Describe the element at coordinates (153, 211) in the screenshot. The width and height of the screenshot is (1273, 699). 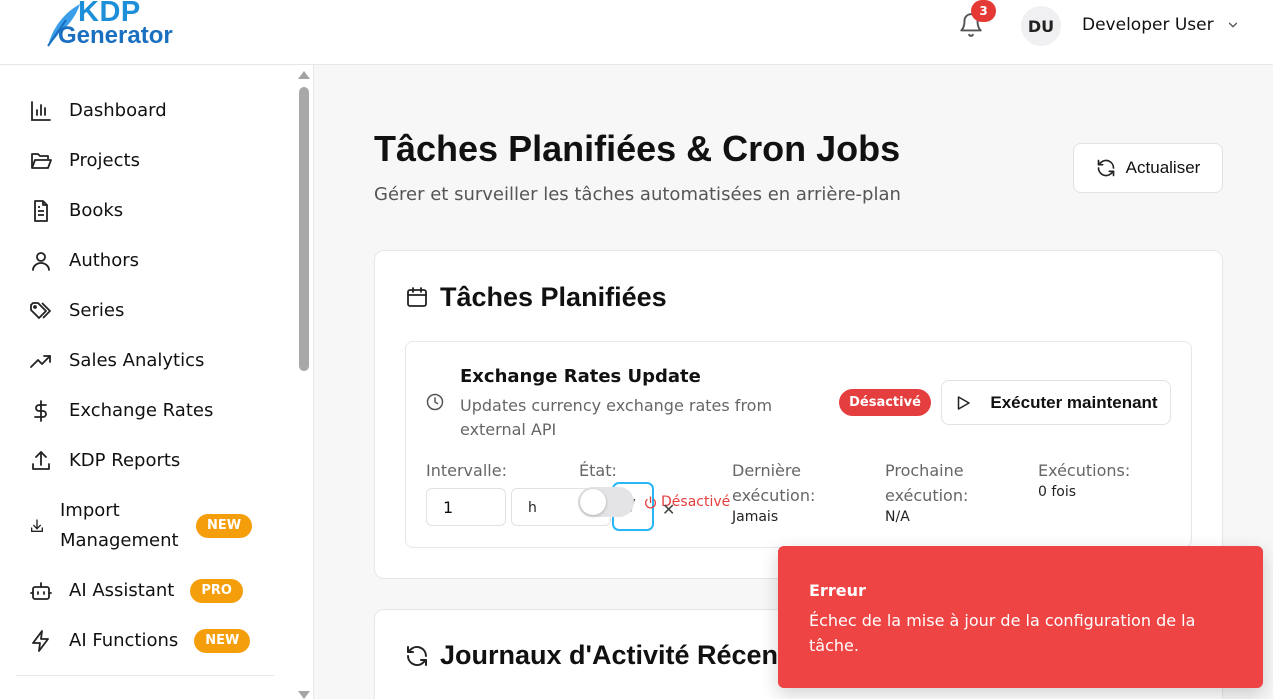
I see `sidebar-item-books: Books` at that location.